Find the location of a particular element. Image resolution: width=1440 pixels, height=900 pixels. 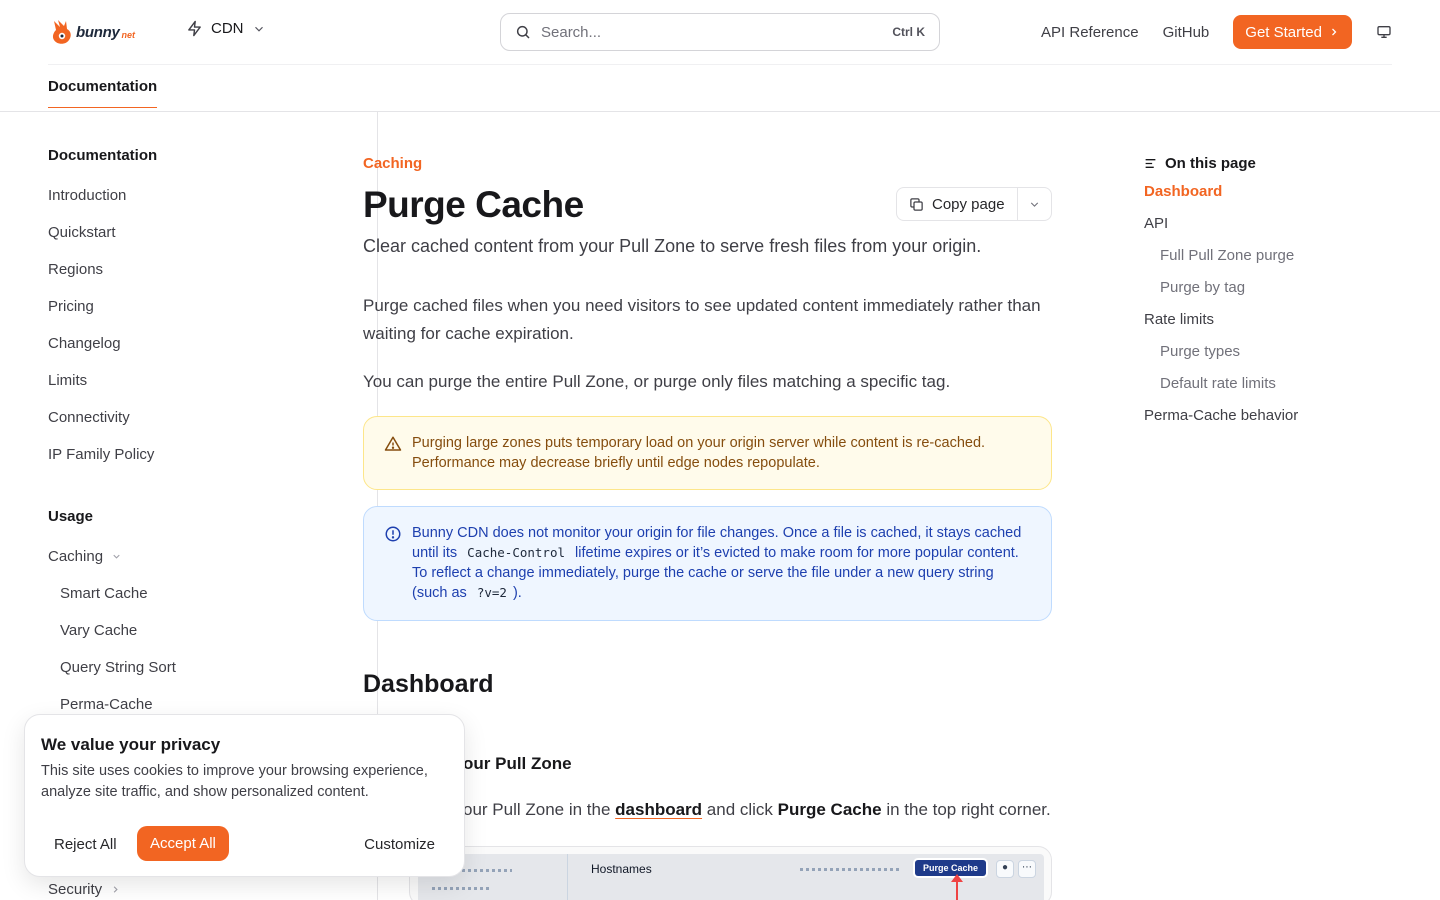

copy-page-group: Copy page is located at coordinates (974, 204).